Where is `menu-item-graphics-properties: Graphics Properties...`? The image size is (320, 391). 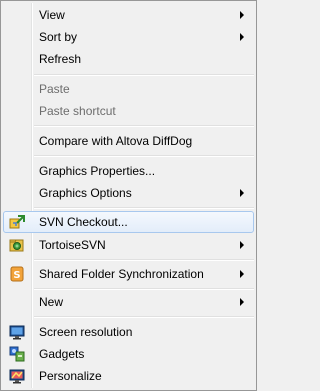 menu-item-graphics-properties: Graphics Properties... is located at coordinates (128, 171).